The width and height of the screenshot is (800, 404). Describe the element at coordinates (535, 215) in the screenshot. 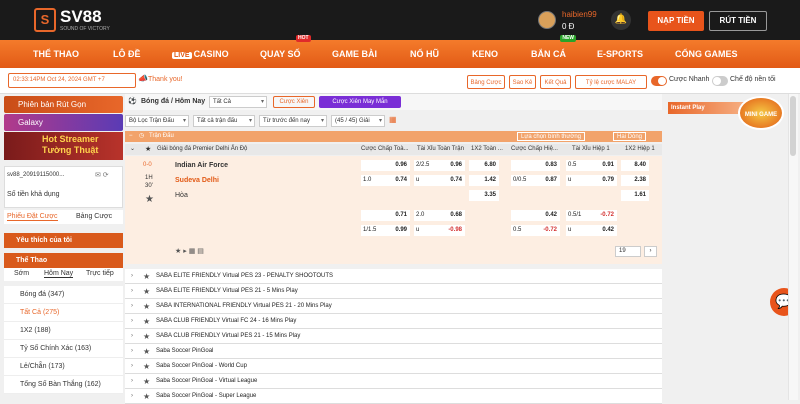

I see `odds-cell: 0.42` at that location.